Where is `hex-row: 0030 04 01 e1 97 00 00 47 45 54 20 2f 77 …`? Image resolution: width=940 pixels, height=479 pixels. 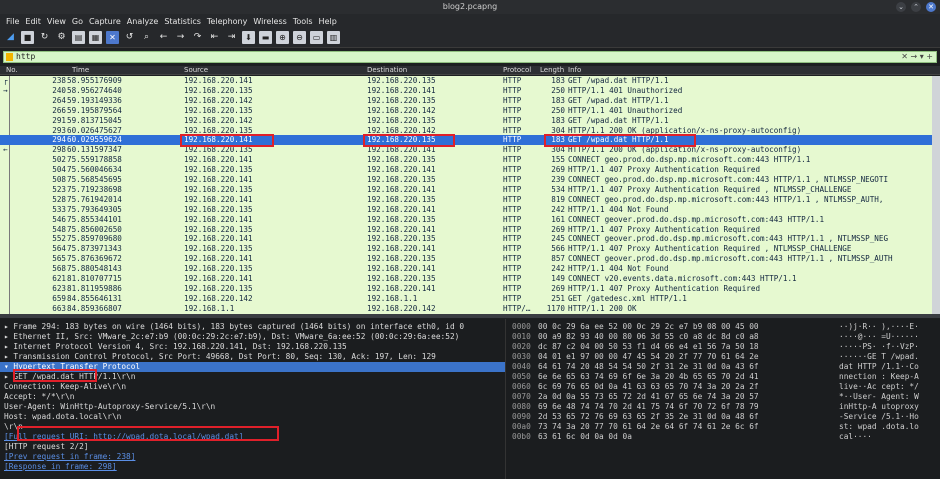
hex-row: 0030 04 01 e1 97 00 00 47 45 54 20 2f 77 … is located at coordinates (723, 357).